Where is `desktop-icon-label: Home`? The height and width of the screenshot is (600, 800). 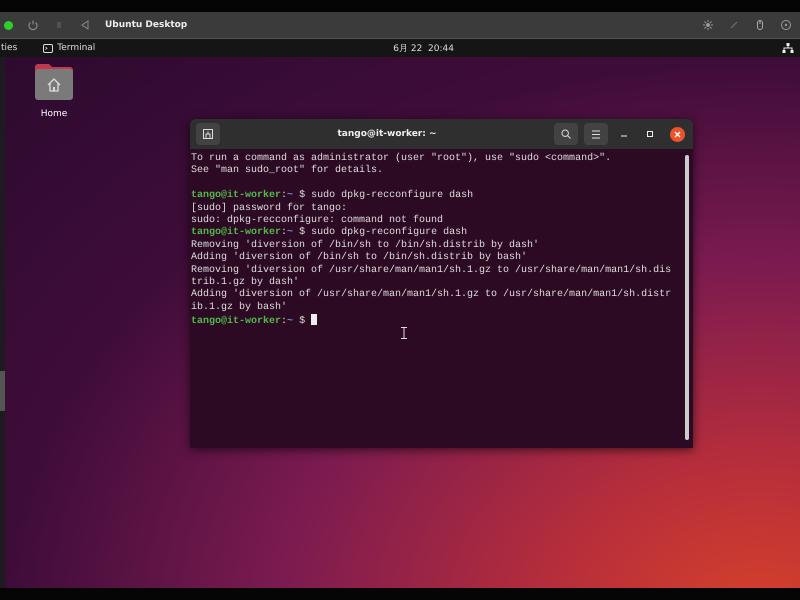
desktop-icon-label: Home is located at coordinates (54, 114).